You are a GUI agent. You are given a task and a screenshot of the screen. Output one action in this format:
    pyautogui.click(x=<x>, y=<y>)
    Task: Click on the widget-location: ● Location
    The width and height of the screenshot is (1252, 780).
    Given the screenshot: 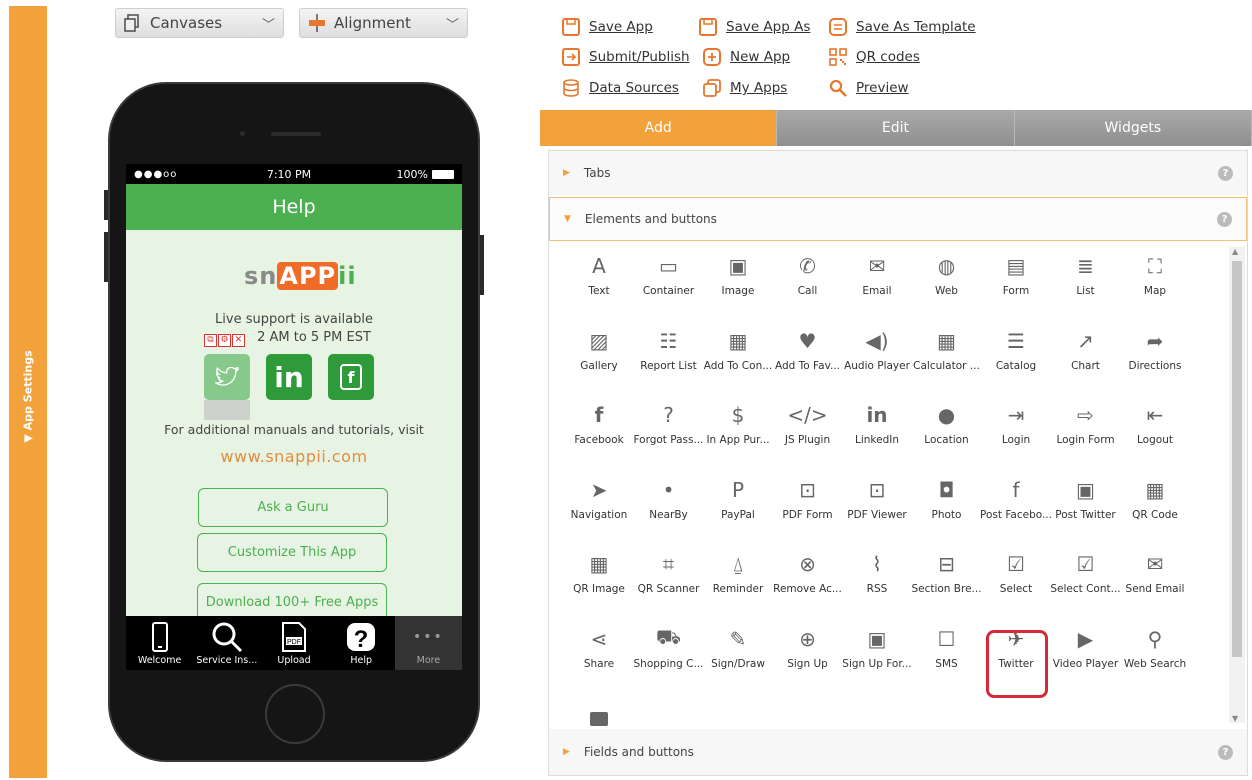 What is the action you would take?
    pyautogui.click(x=947, y=431)
    